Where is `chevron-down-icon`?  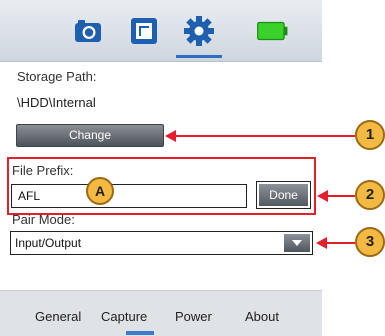
chevron-down-icon is located at coordinates (297, 243).